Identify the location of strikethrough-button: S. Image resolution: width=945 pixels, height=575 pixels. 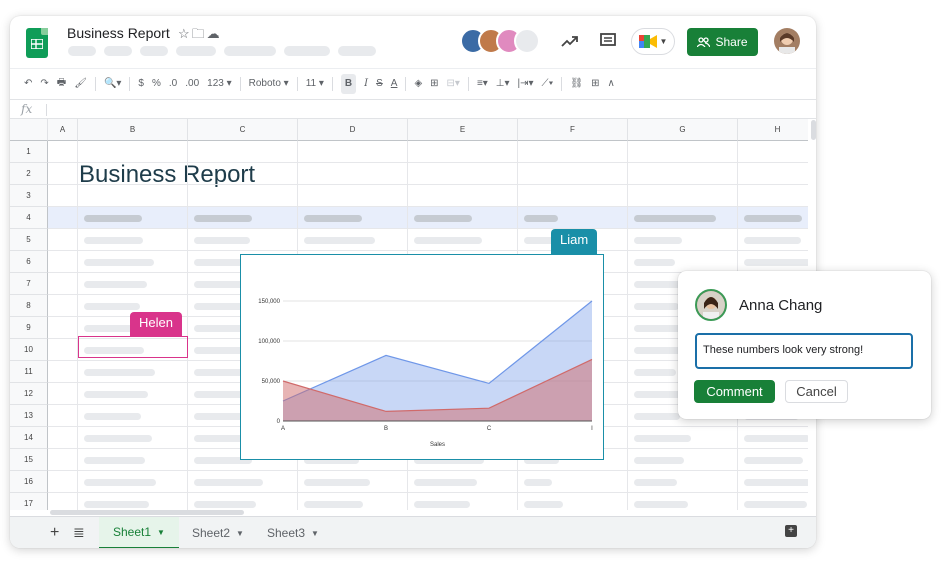
(379, 84).